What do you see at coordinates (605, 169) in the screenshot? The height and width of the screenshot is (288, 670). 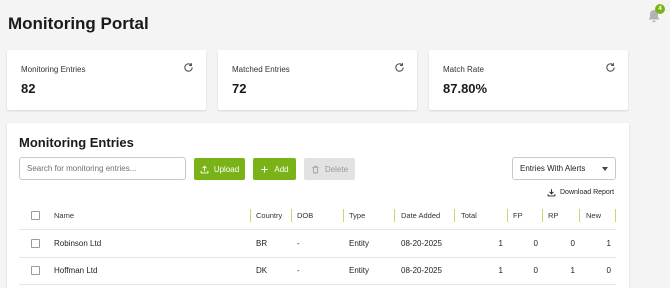 I see `chevron-down-icon` at bounding box center [605, 169].